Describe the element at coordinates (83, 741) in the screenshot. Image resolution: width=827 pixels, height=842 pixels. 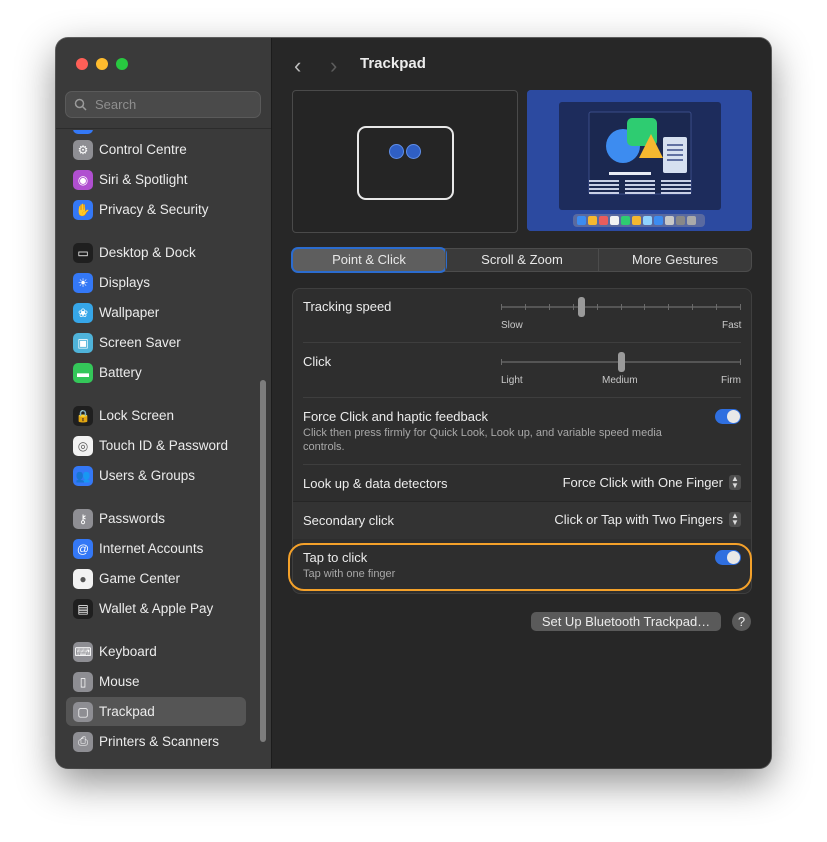
I see `printer-icon: ⎙` at that location.